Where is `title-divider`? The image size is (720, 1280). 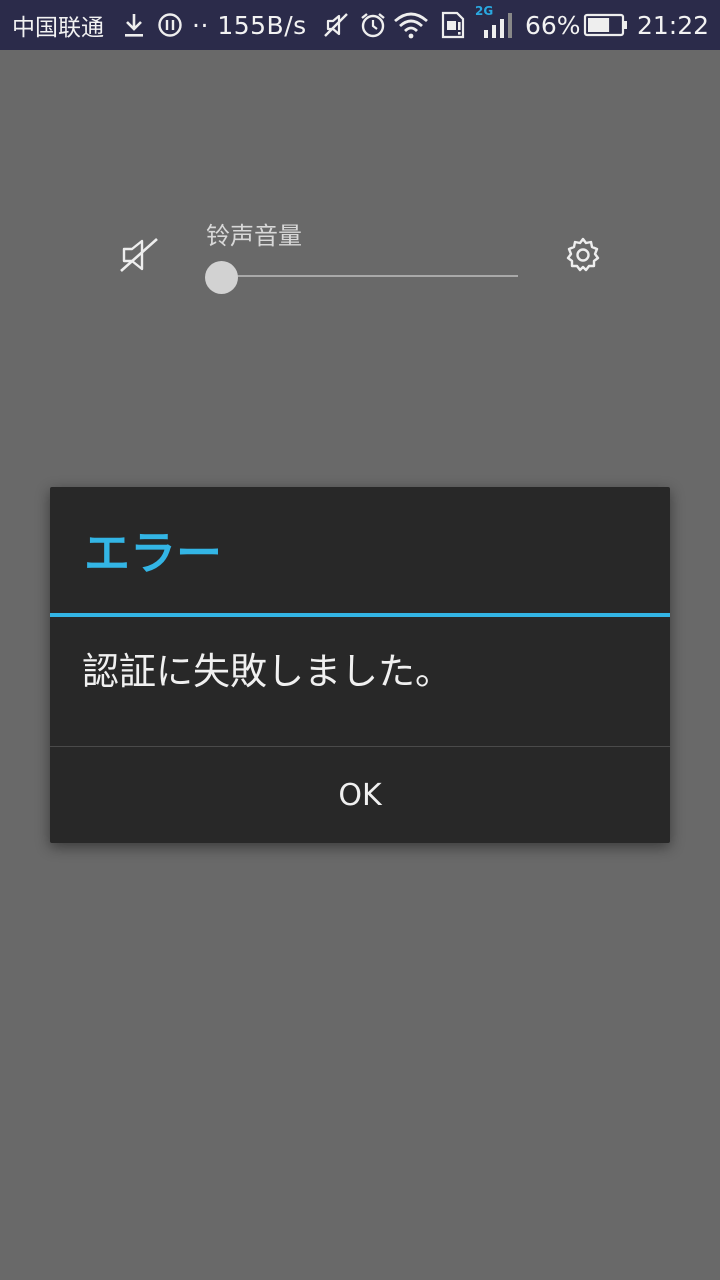
title-divider is located at coordinates (360, 615).